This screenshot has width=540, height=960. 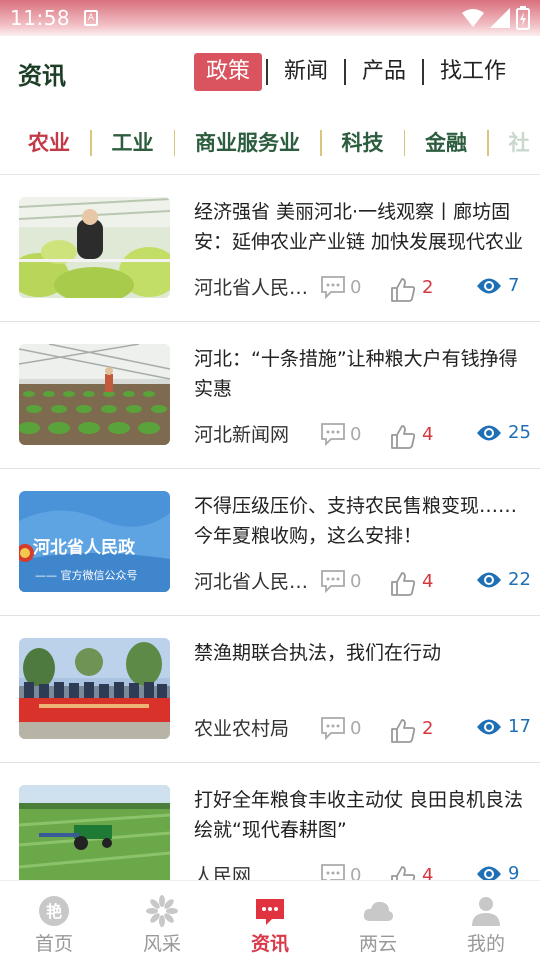 I want to click on view-count: 17, so click(x=503, y=726).